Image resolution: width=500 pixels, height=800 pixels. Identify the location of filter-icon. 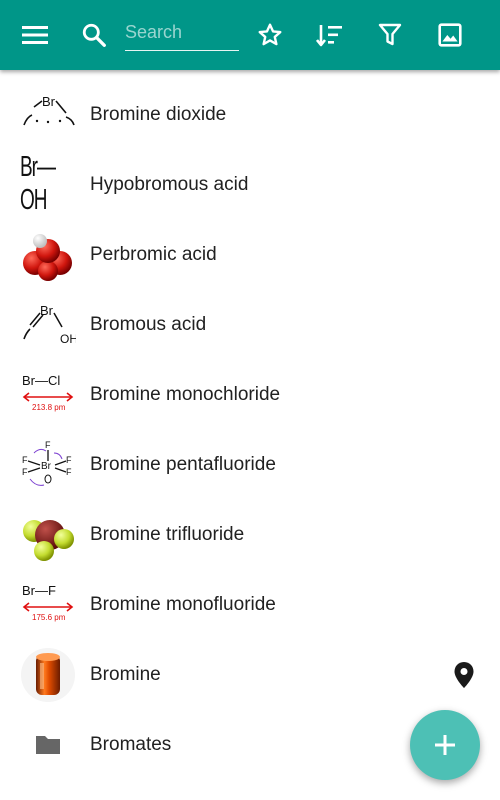
(390, 34).